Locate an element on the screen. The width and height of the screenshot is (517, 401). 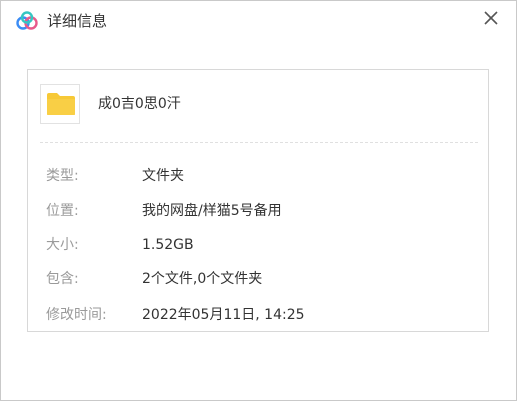
detail-row-contains: 包含: 2个文件,0个文件夹 is located at coordinates (261, 279).